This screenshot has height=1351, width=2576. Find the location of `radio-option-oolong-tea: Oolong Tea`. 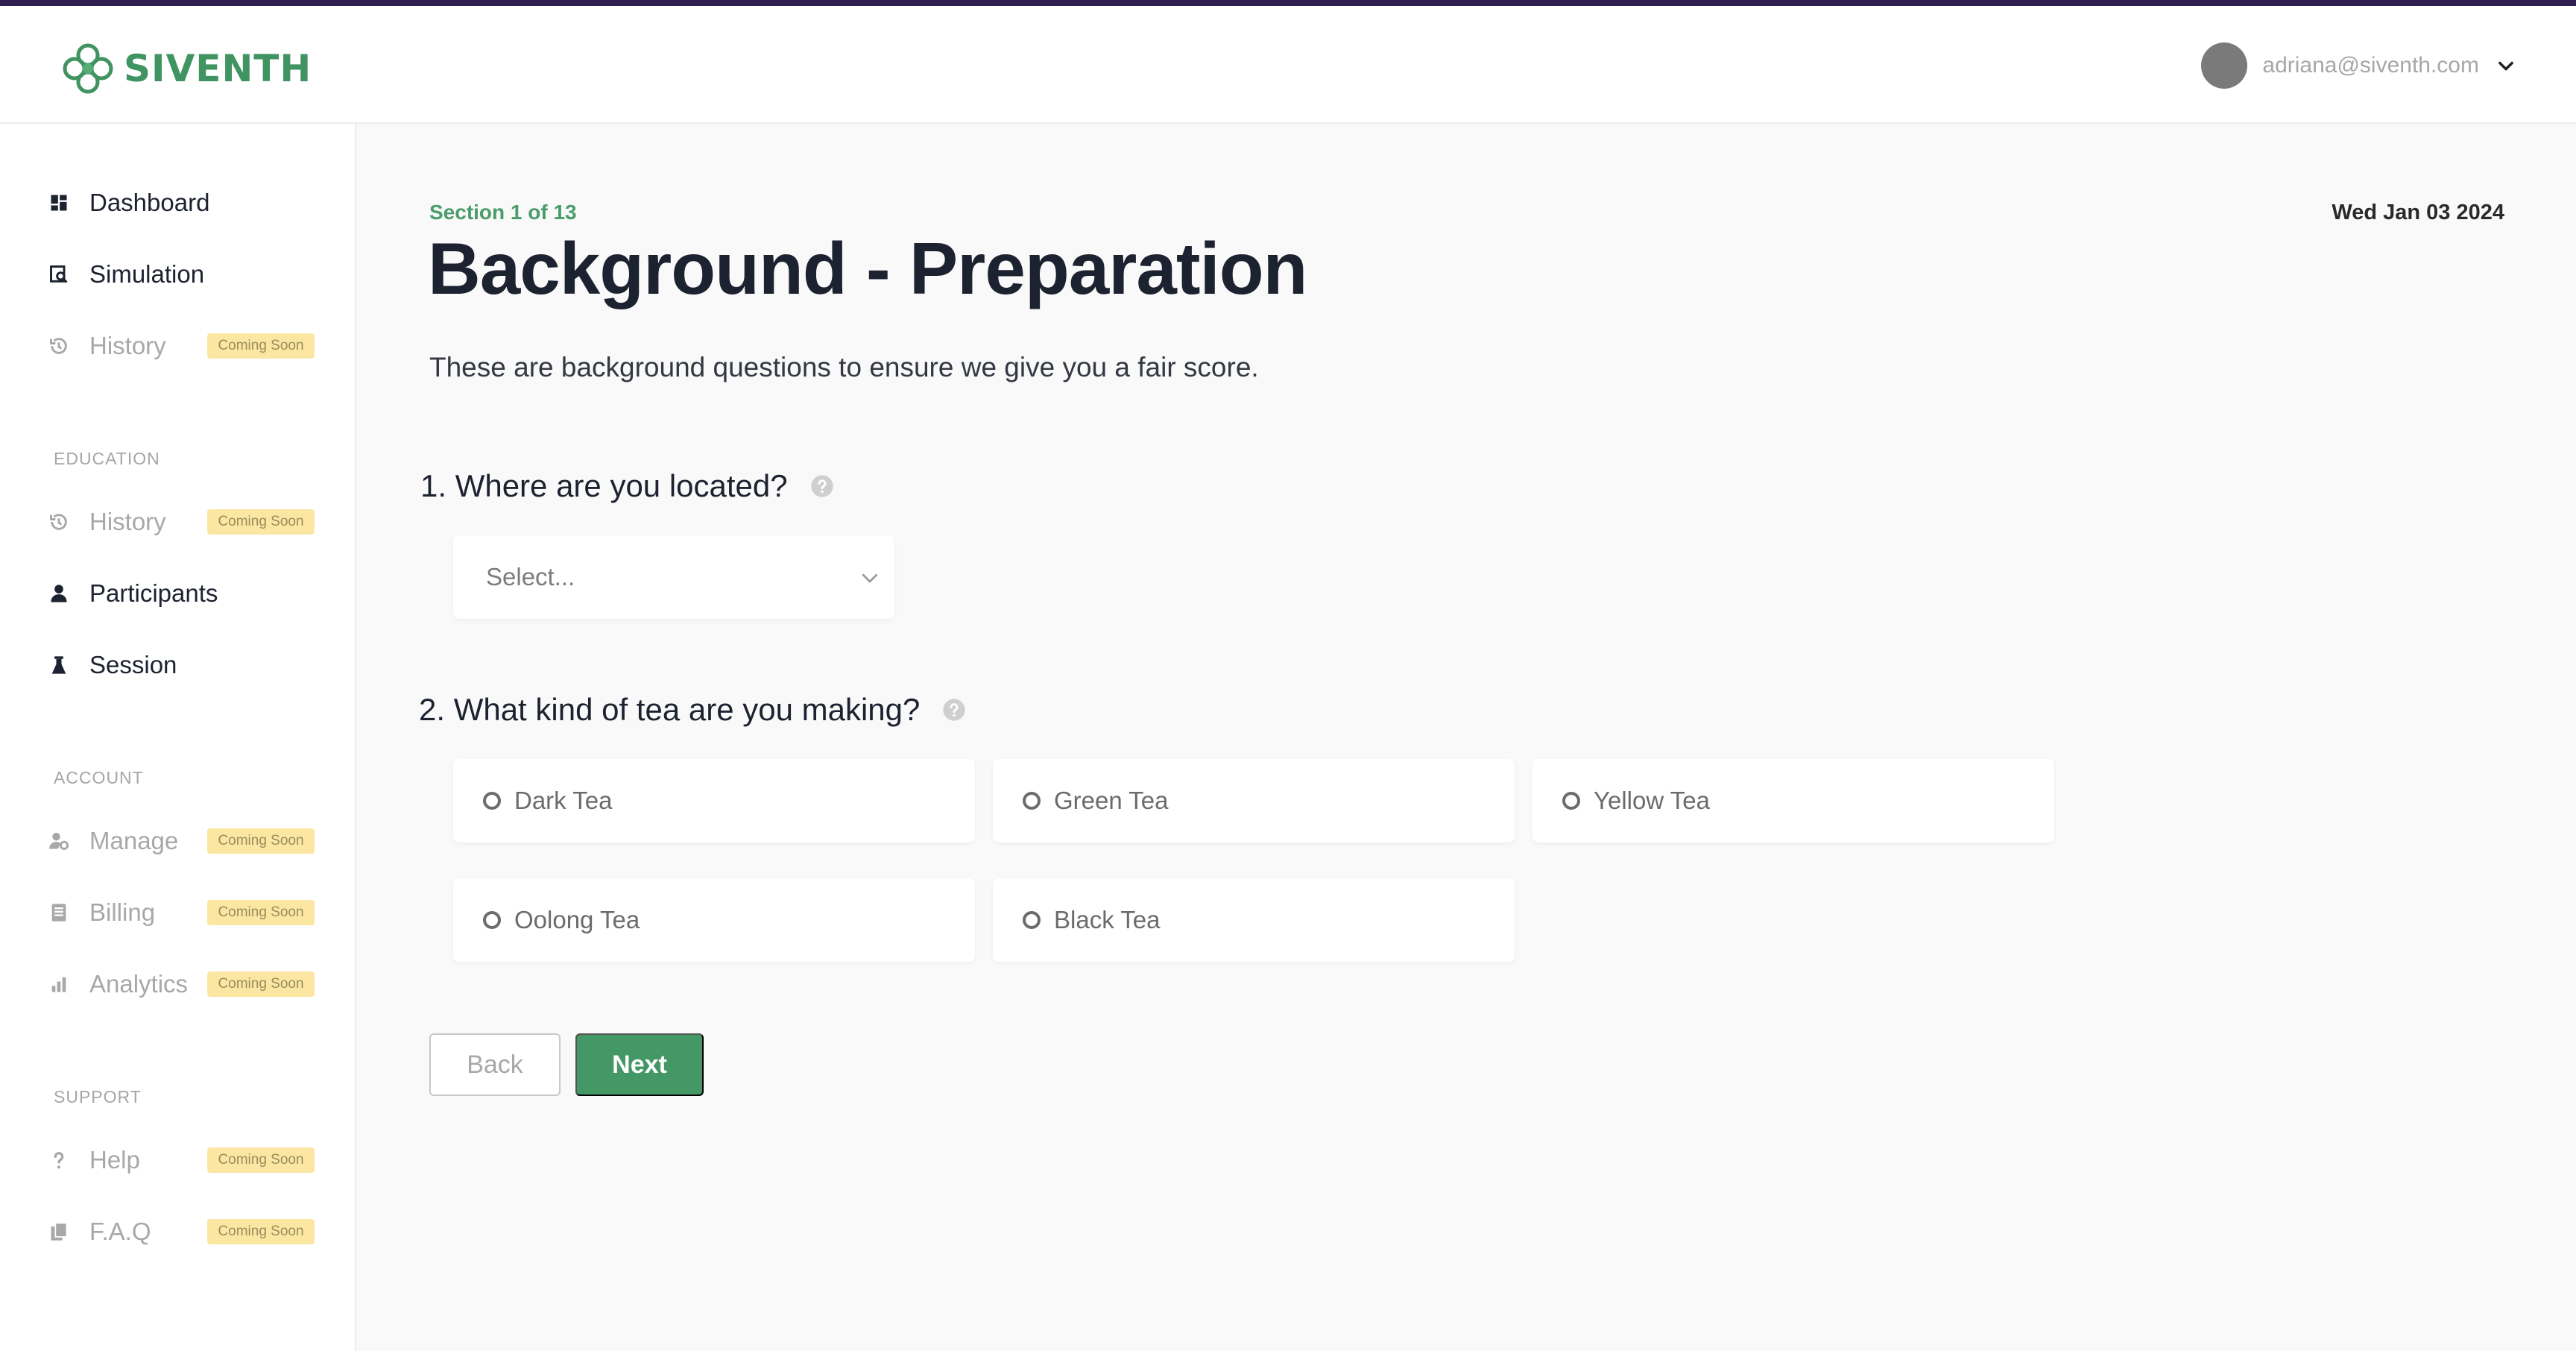

radio-option-oolong-tea: Oolong Tea is located at coordinates (714, 920).